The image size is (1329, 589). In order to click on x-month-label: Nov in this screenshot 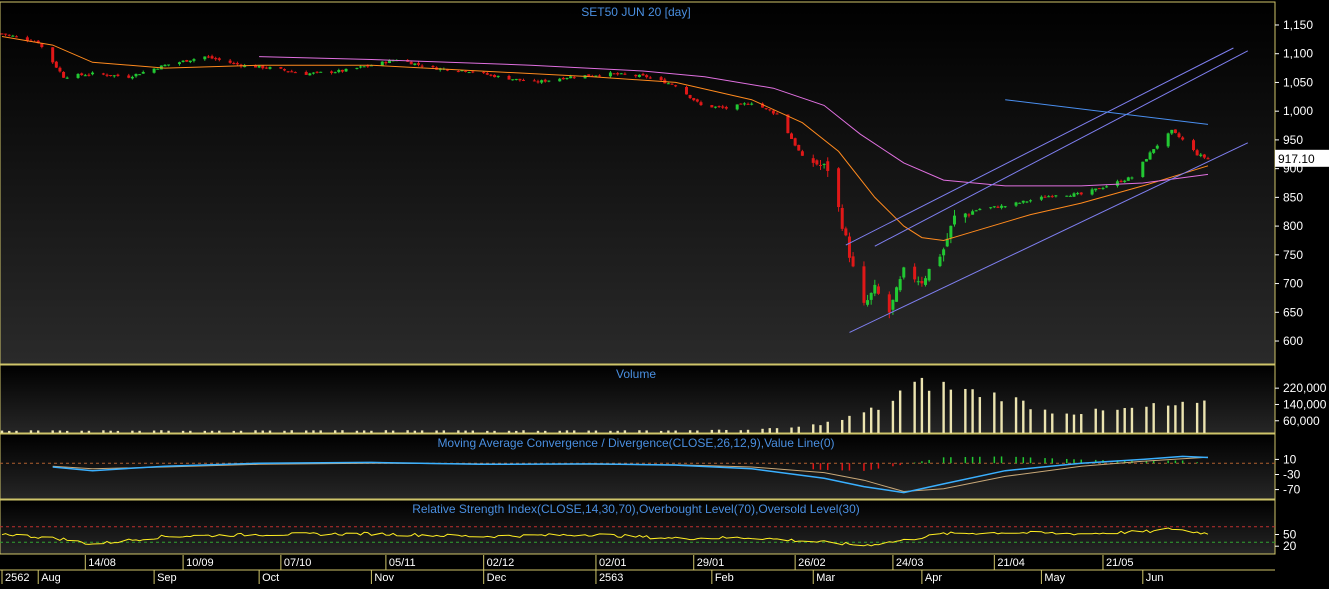, I will do `click(384, 578)`.